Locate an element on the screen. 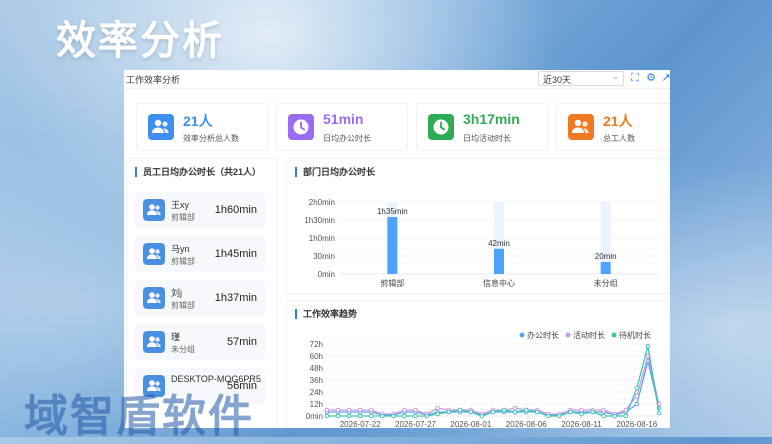 The image size is (772, 444). x-tick-label: 2026-07-22 is located at coordinates (360, 424).